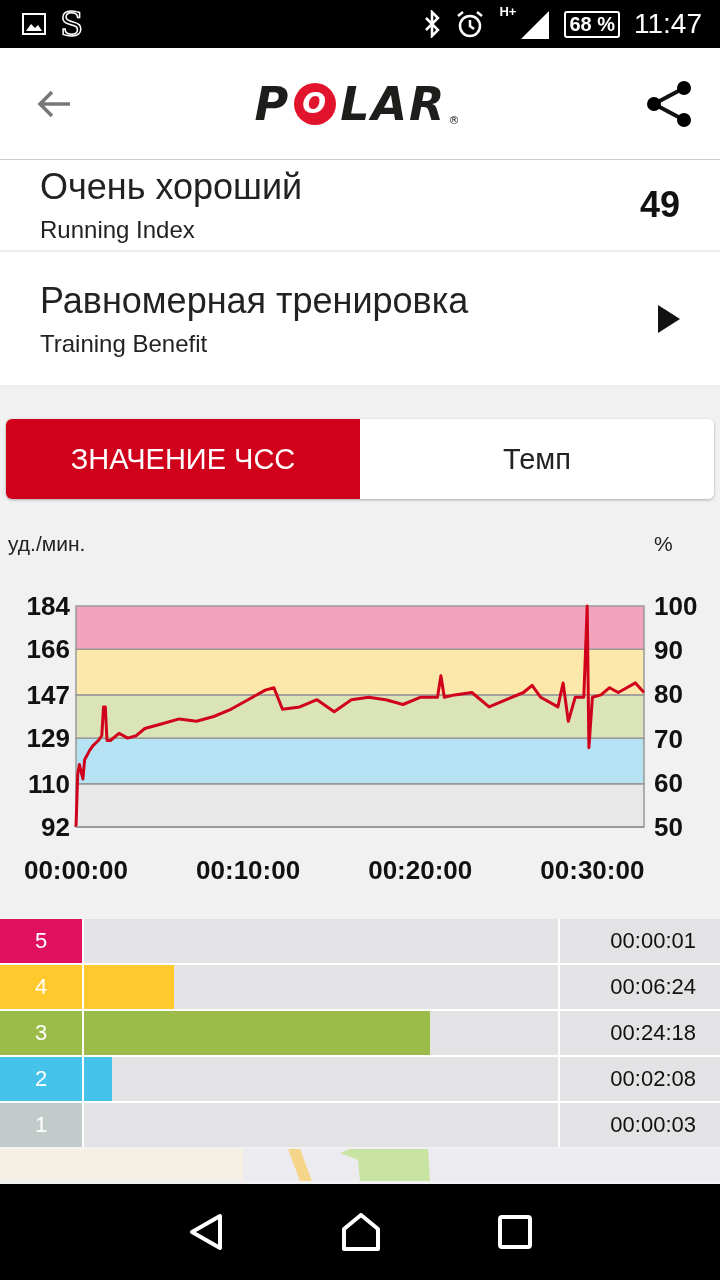  What do you see at coordinates (592, 870) in the screenshot?
I see `x-tick-label: 00:30:00` at bounding box center [592, 870].